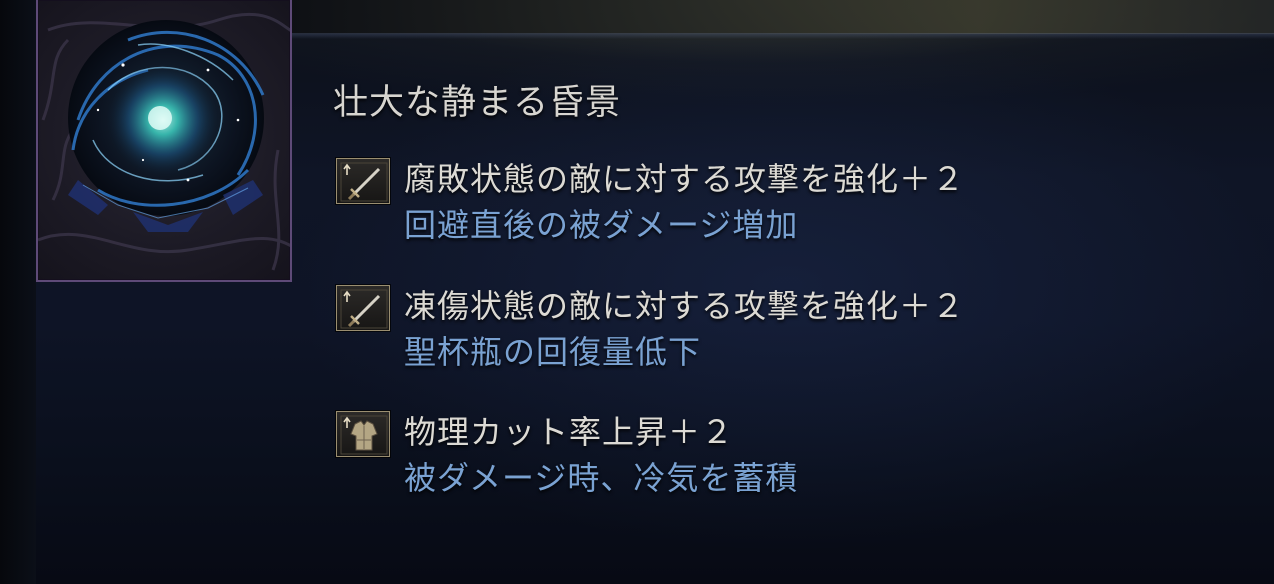  Describe the element at coordinates (363, 434) in the screenshot. I see `armor-chest-icon` at that location.